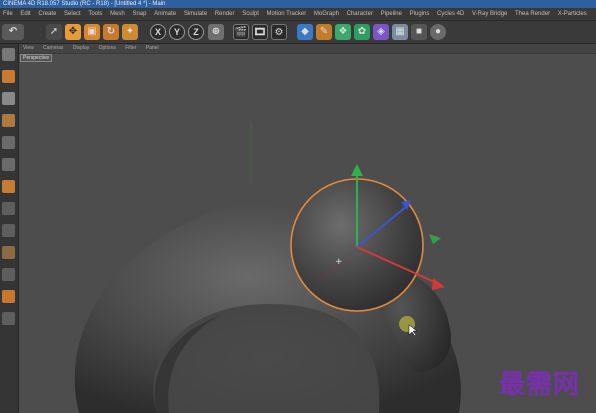 The image size is (596, 413). Describe the element at coordinates (8, 208) in the screenshot. I see `enable-axis-icon` at that location.